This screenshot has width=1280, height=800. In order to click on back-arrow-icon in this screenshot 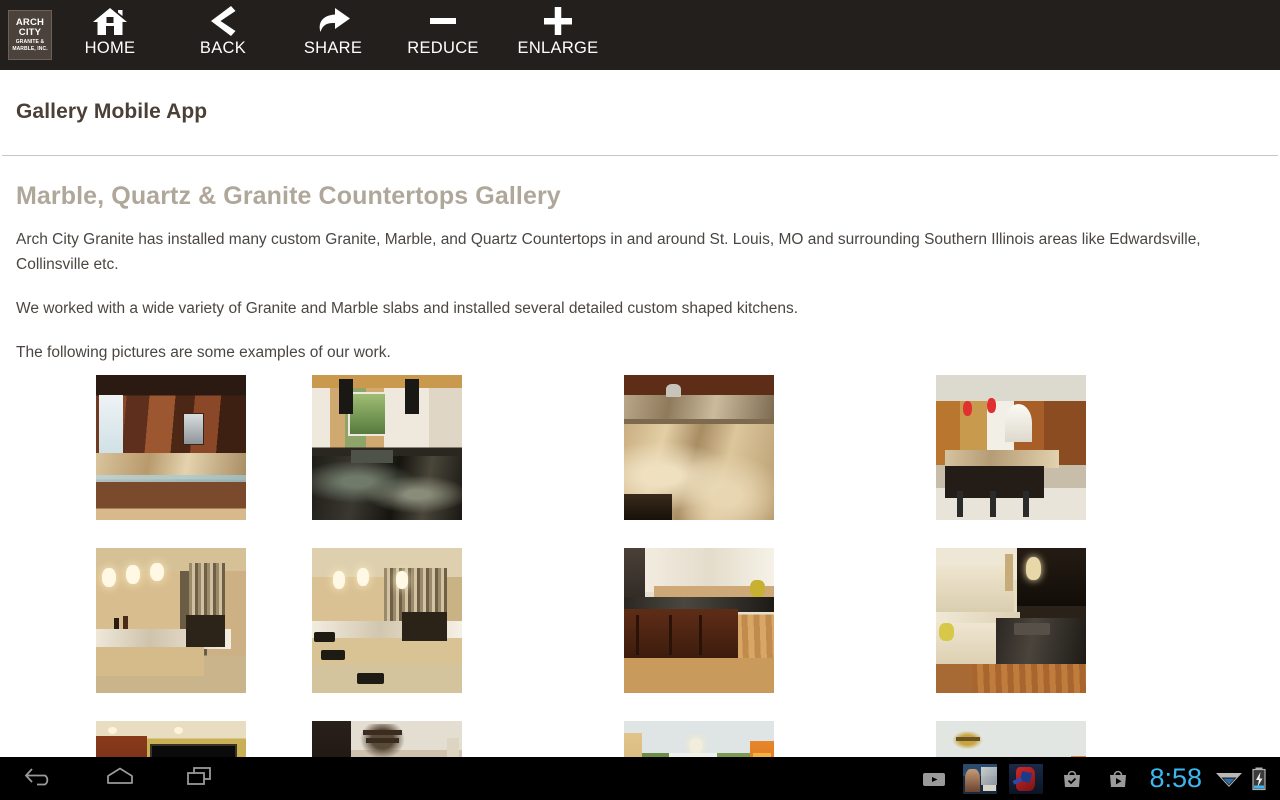, I will do `click(40, 778)`.